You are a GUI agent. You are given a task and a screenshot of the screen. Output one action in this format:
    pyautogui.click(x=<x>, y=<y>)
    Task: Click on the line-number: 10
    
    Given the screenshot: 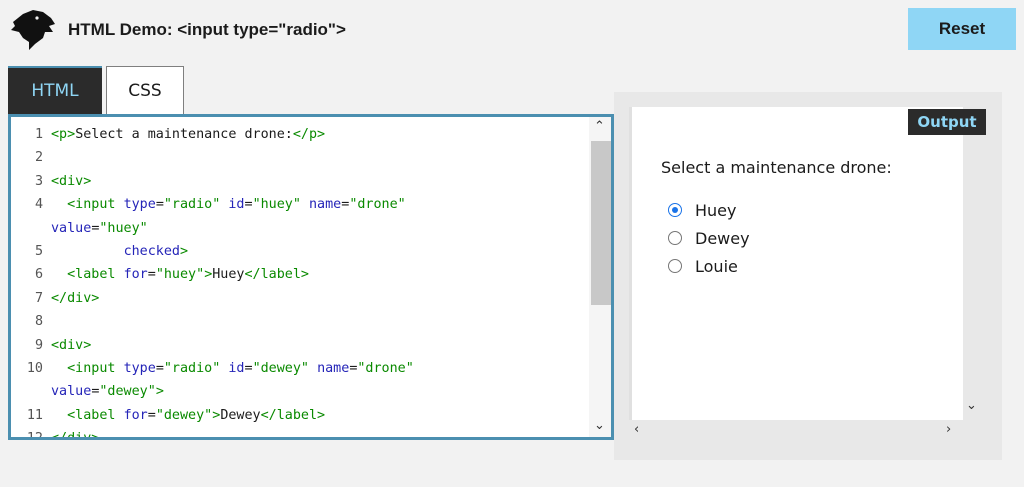 What is the action you would take?
    pyautogui.click(x=34, y=368)
    